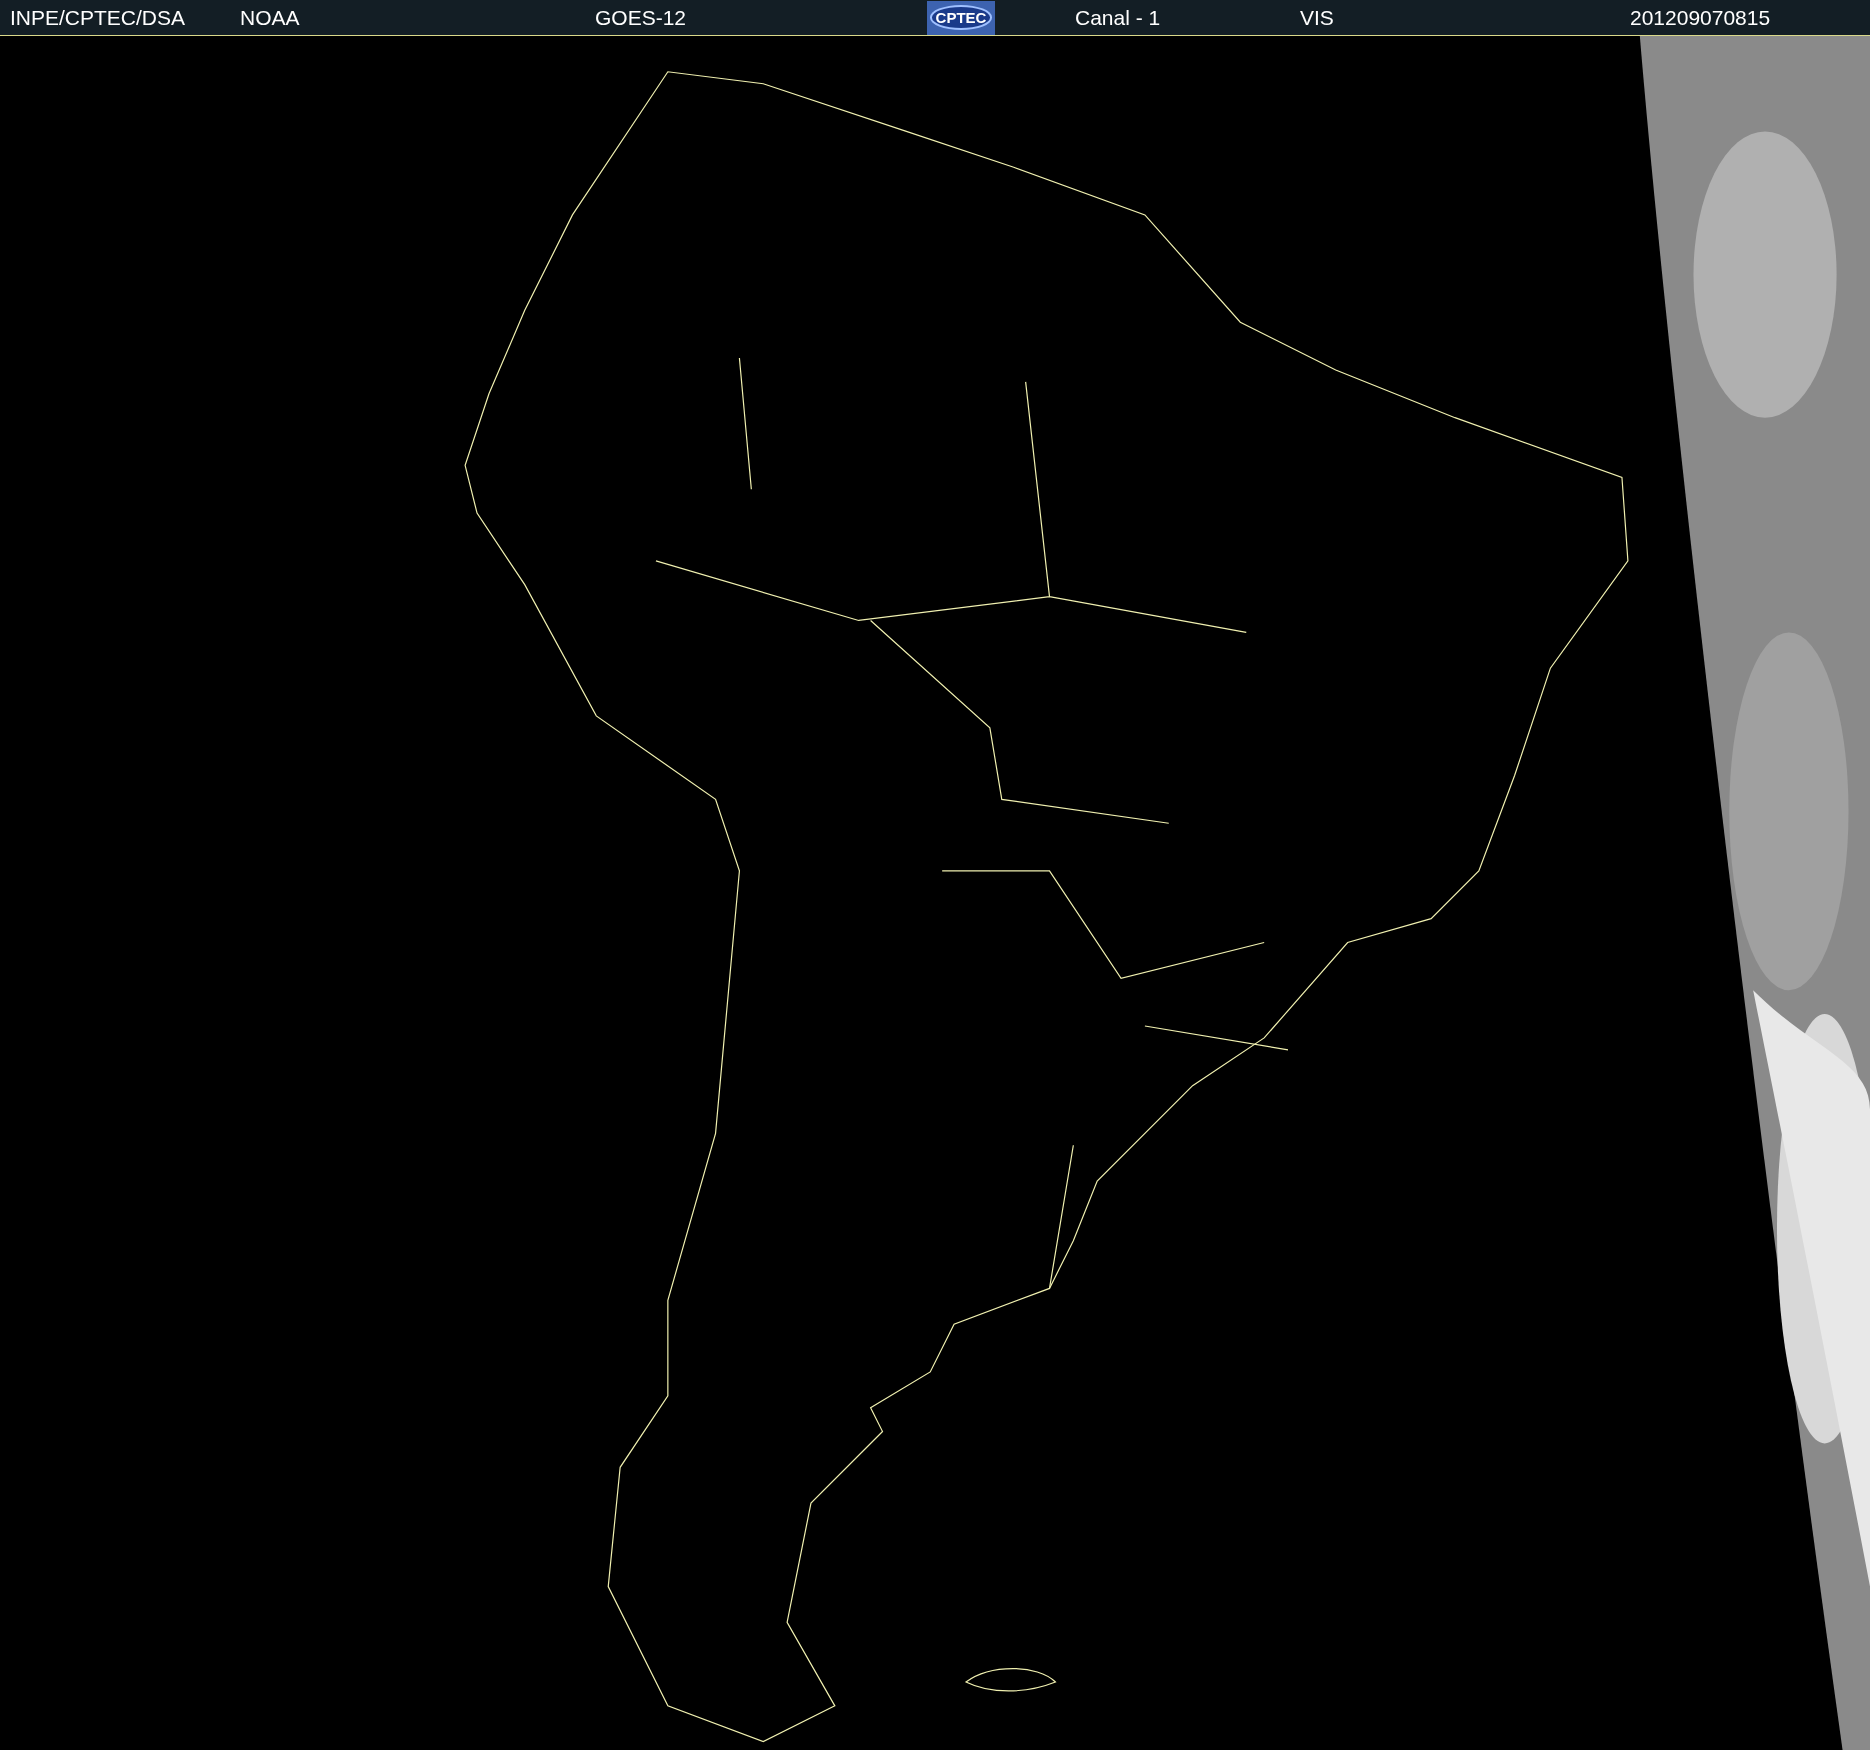 Image resolution: width=1870 pixels, height=1750 pixels. I want to click on header-label: VIS, so click(1317, 17).